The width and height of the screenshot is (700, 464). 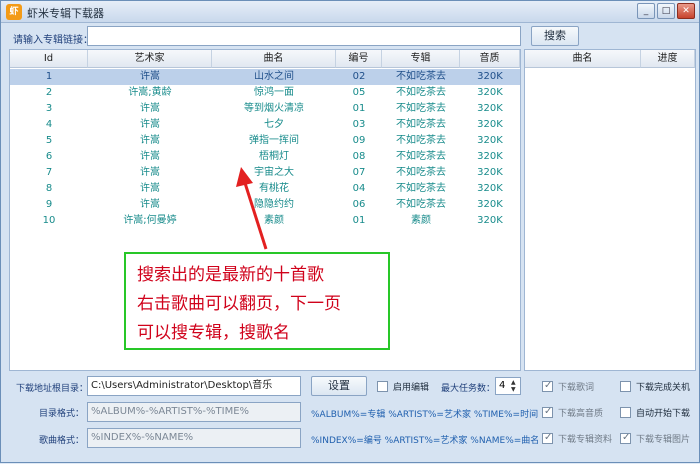 I want to click on minimize-button: _, so click(x=646, y=11).